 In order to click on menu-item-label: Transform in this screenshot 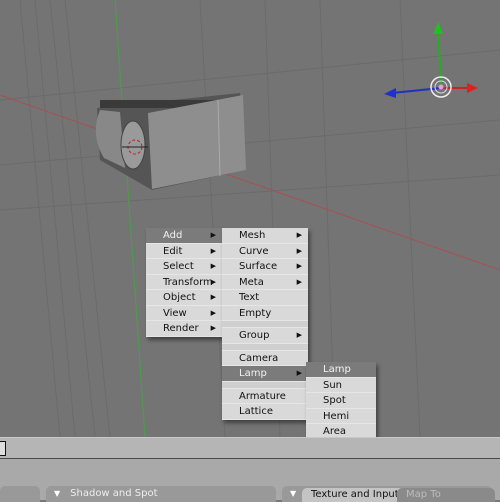, I will do `click(188, 282)`.